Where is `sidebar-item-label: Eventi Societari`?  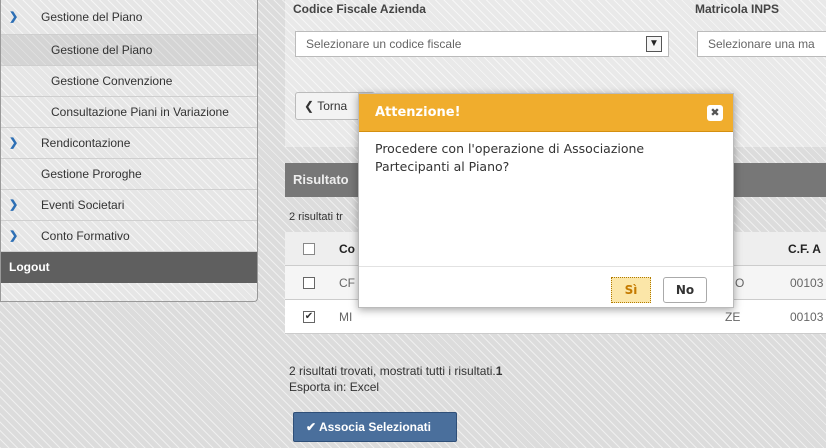 sidebar-item-label: Eventi Societari is located at coordinates (83, 205).